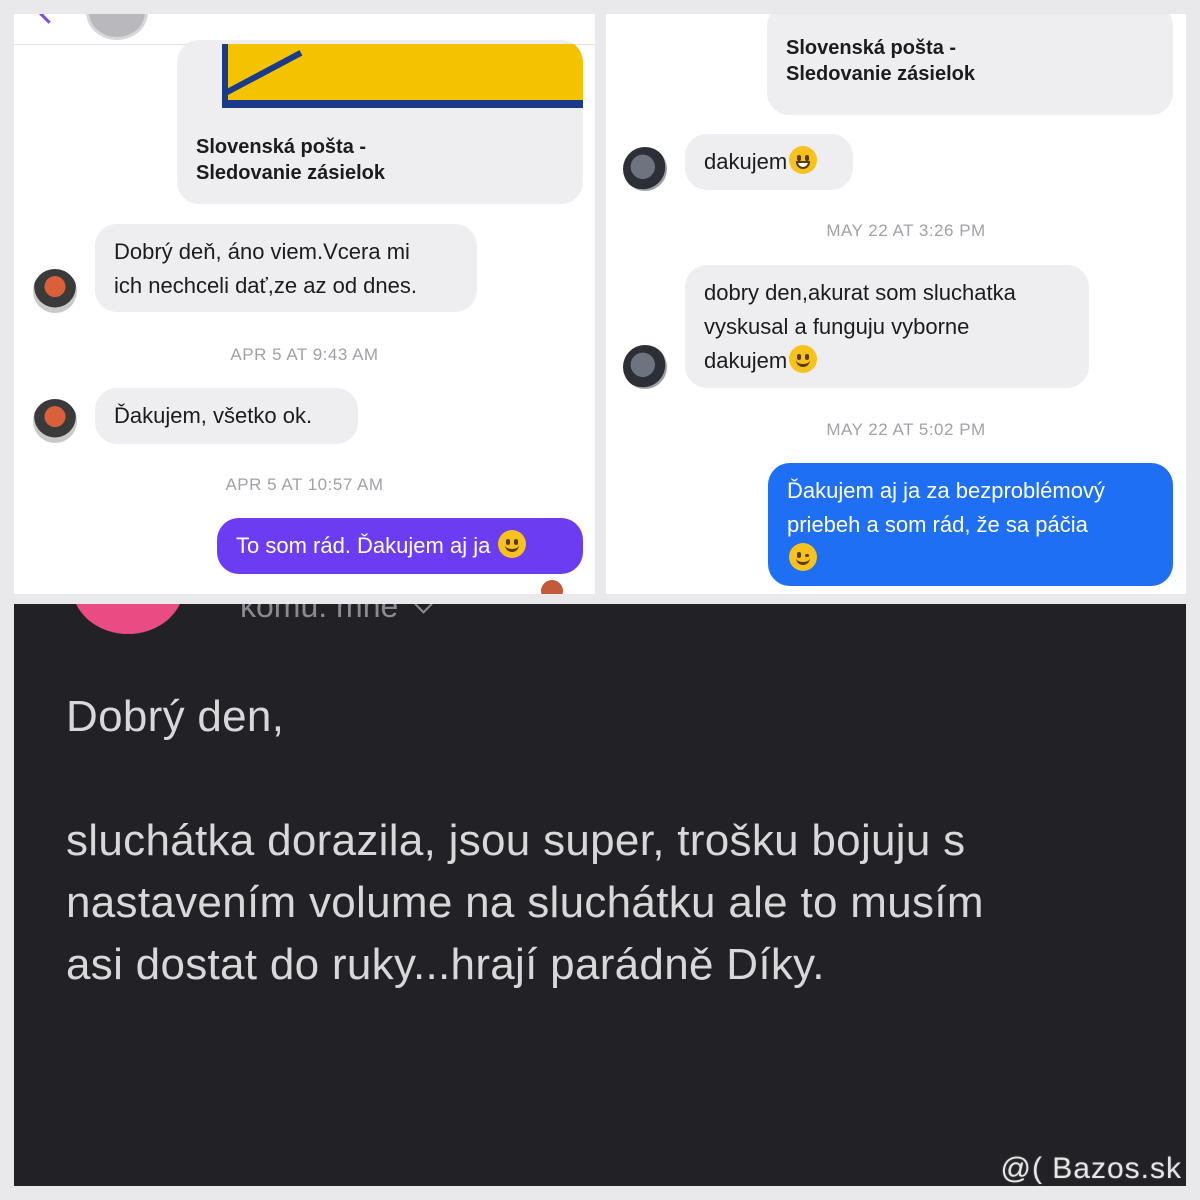  What do you see at coordinates (336, 615) in the screenshot?
I see `recipient-line: komu: mne` at bounding box center [336, 615].